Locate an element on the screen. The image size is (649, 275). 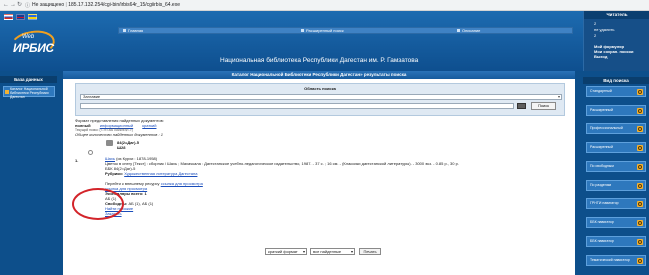
search-panel: Область поиска Заглавие ▾ Поиск is located at coordinates (320, 99).